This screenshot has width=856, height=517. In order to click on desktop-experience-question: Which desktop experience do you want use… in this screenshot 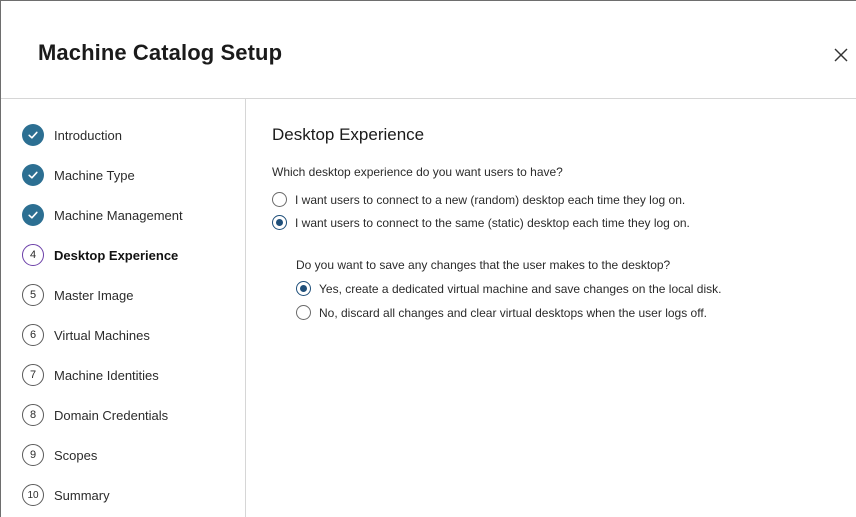, I will do `click(417, 172)`.